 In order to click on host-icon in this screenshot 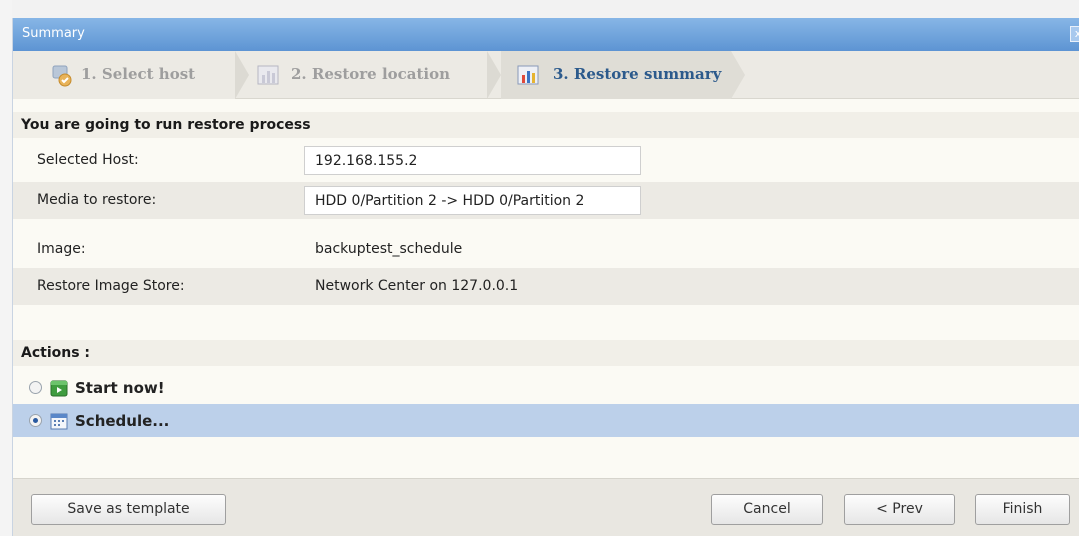, I will do `click(61, 75)`.